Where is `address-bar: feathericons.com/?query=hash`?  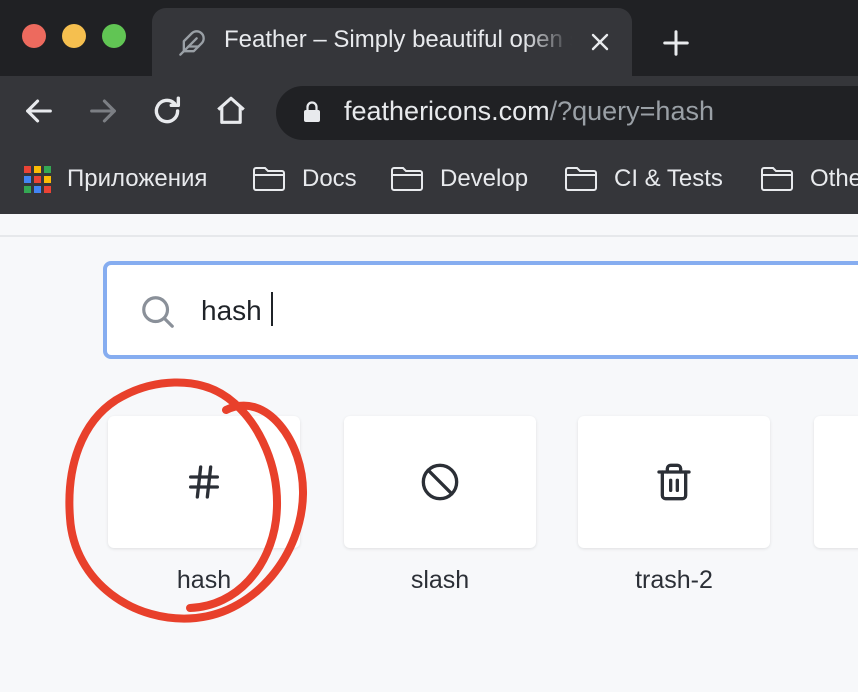
address-bar: feathericons.com/?query=hash is located at coordinates (567, 113).